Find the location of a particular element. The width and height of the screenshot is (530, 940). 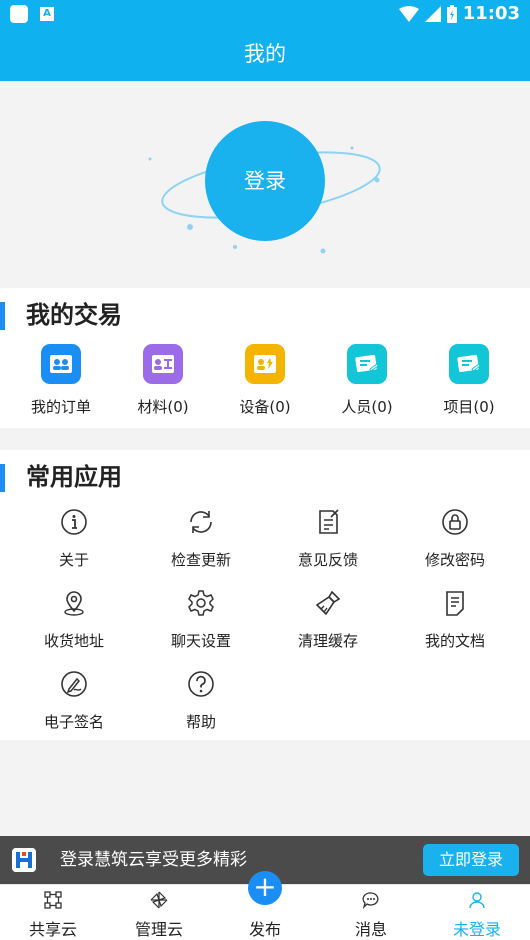

nav-not-logged-in: 未登录 is located at coordinates (477, 912).